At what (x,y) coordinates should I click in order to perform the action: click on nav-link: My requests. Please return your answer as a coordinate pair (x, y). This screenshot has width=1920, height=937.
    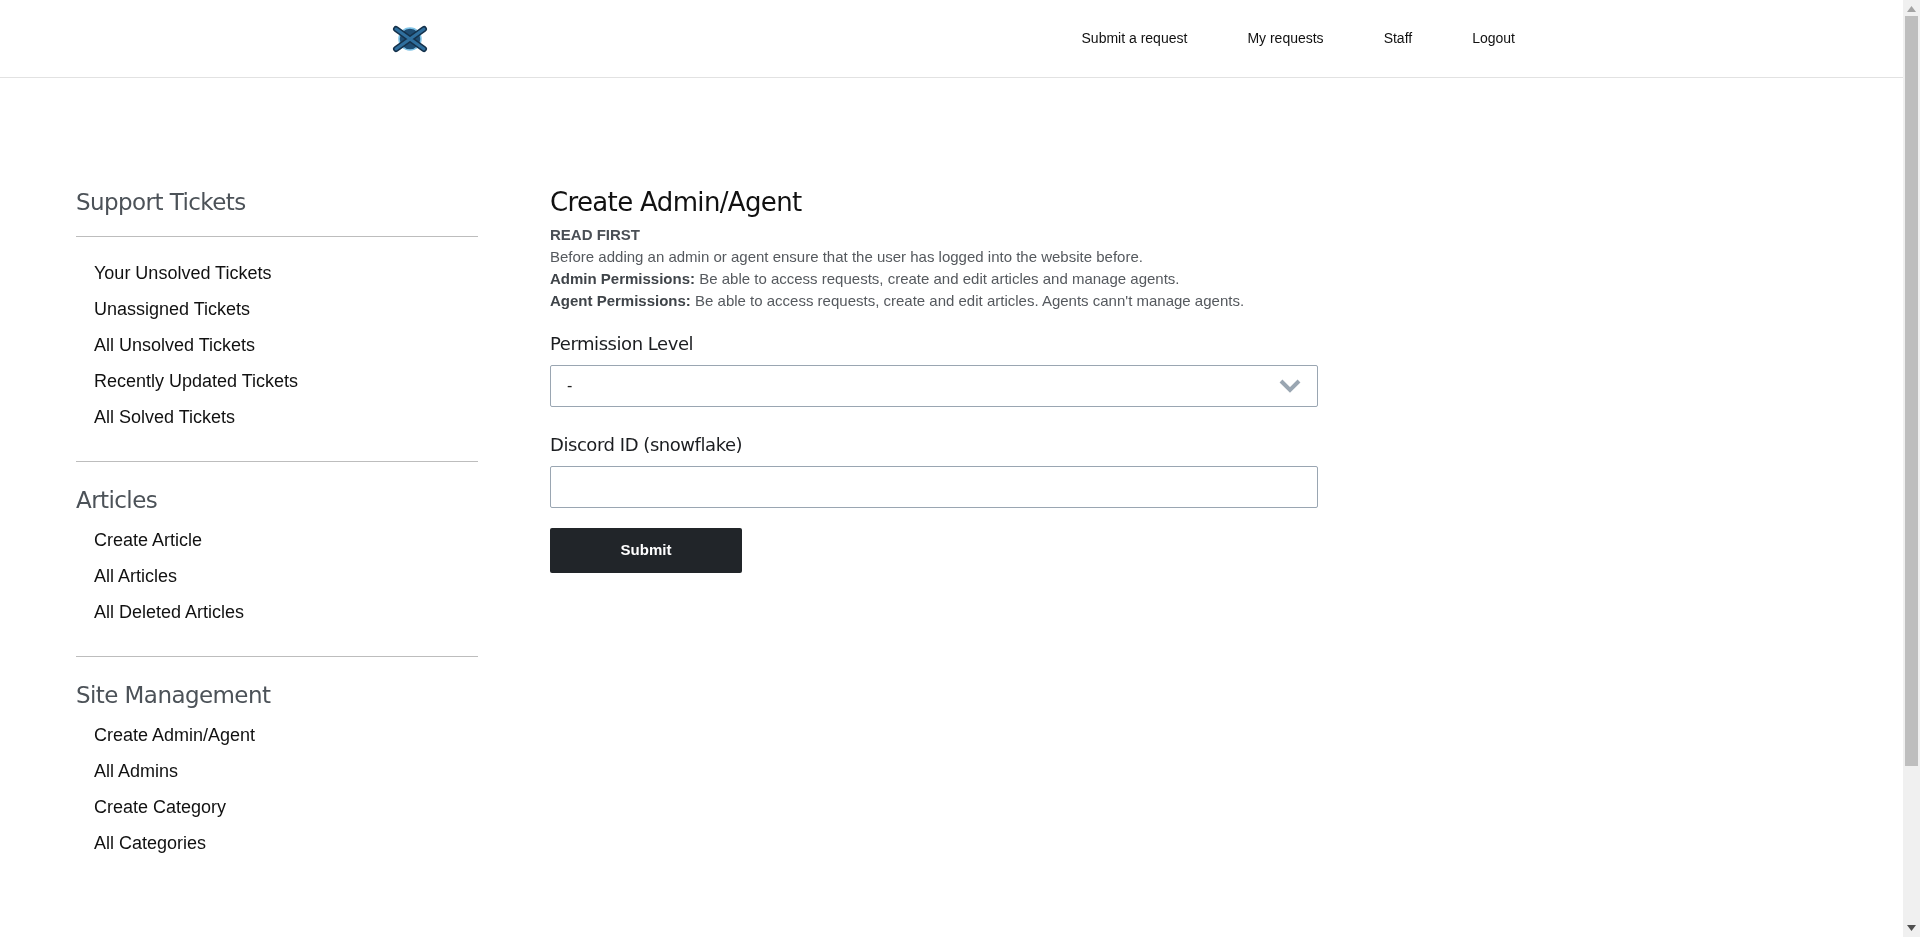
    Looking at the image, I should click on (1285, 38).